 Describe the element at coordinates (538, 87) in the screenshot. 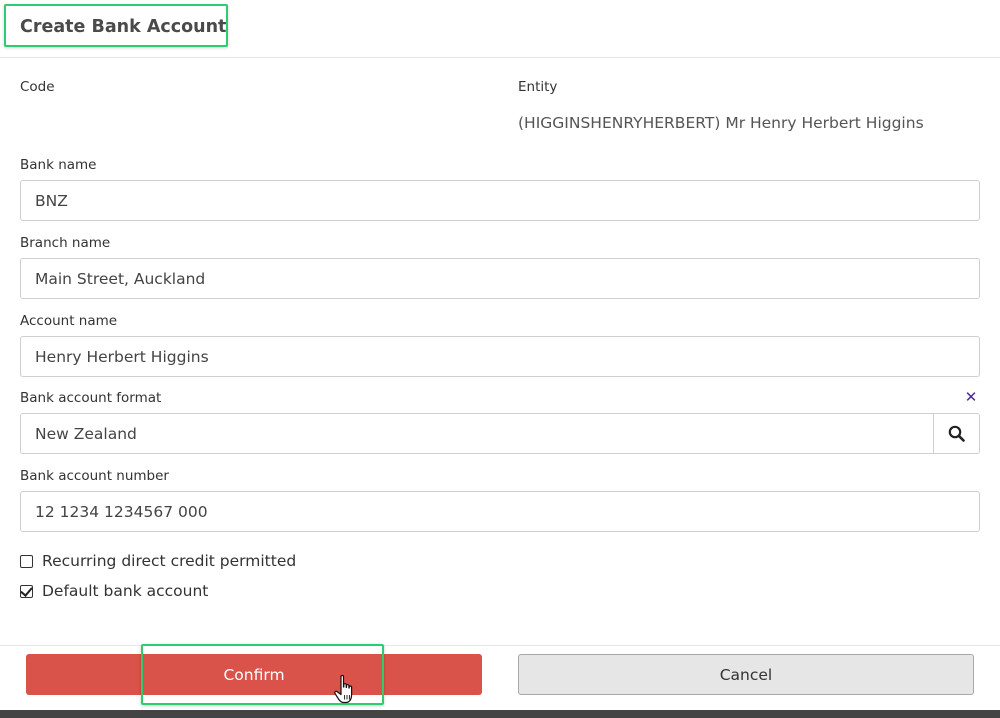

I see `entity-label: Entity` at that location.